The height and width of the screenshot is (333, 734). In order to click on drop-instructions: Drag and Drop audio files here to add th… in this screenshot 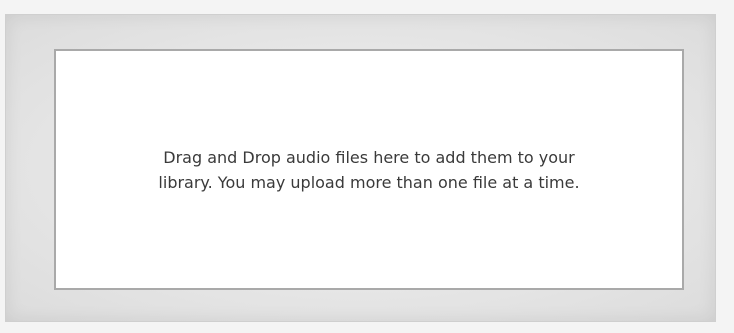, I will do `click(369, 170)`.